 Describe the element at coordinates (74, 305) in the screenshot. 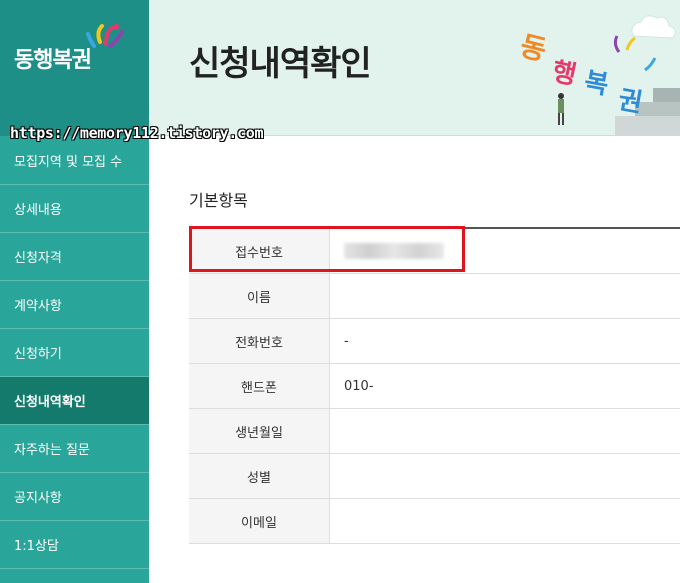

I see `sidebar-item-contract: 계약사항` at that location.